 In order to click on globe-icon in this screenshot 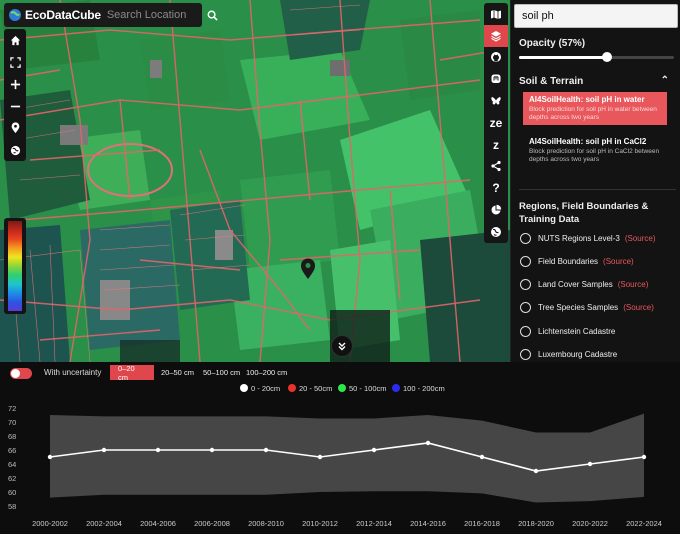, I will do `click(15, 150)`.